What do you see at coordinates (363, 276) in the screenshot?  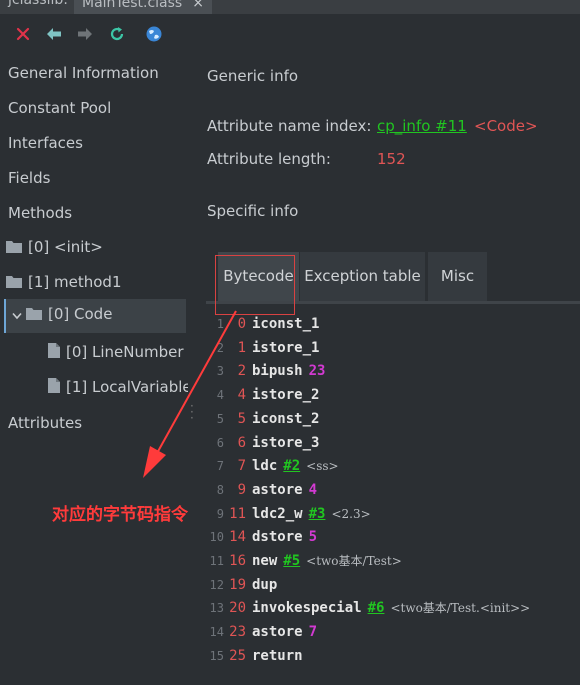 I see `tab-exception-table: Exception table` at bounding box center [363, 276].